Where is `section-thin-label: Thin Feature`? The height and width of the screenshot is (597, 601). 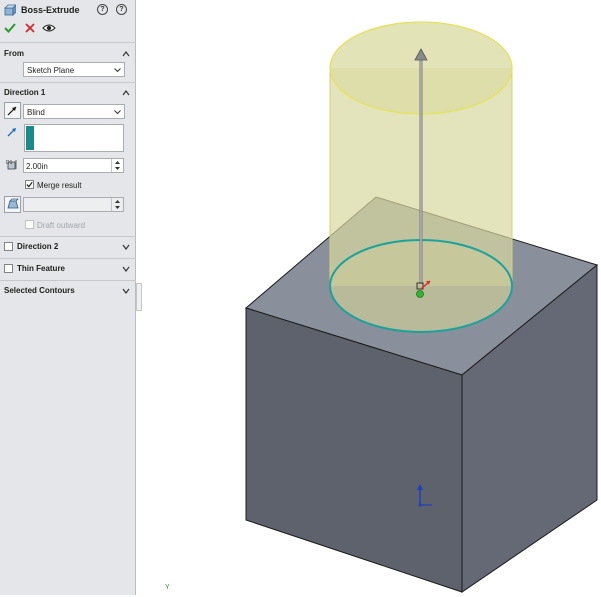 section-thin-label: Thin Feature is located at coordinates (41, 268).